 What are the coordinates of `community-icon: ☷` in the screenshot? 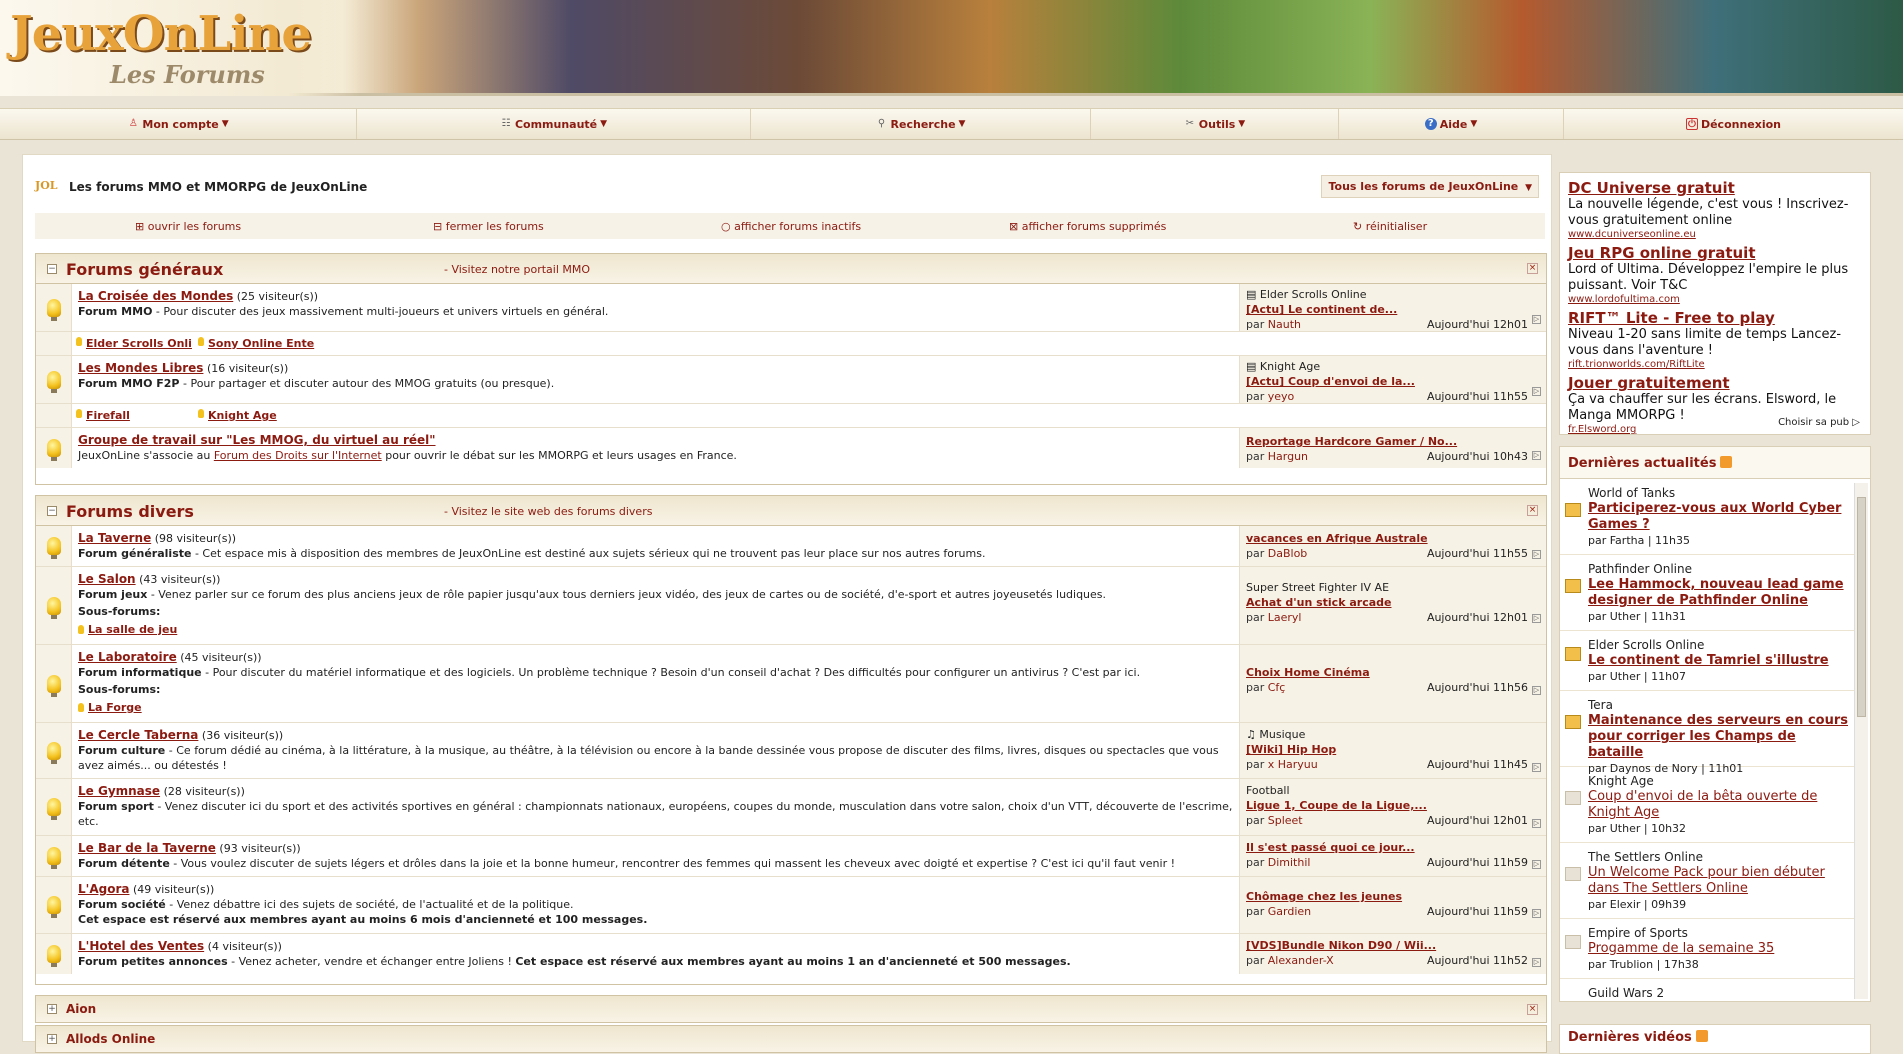 It's located at (506, 123).